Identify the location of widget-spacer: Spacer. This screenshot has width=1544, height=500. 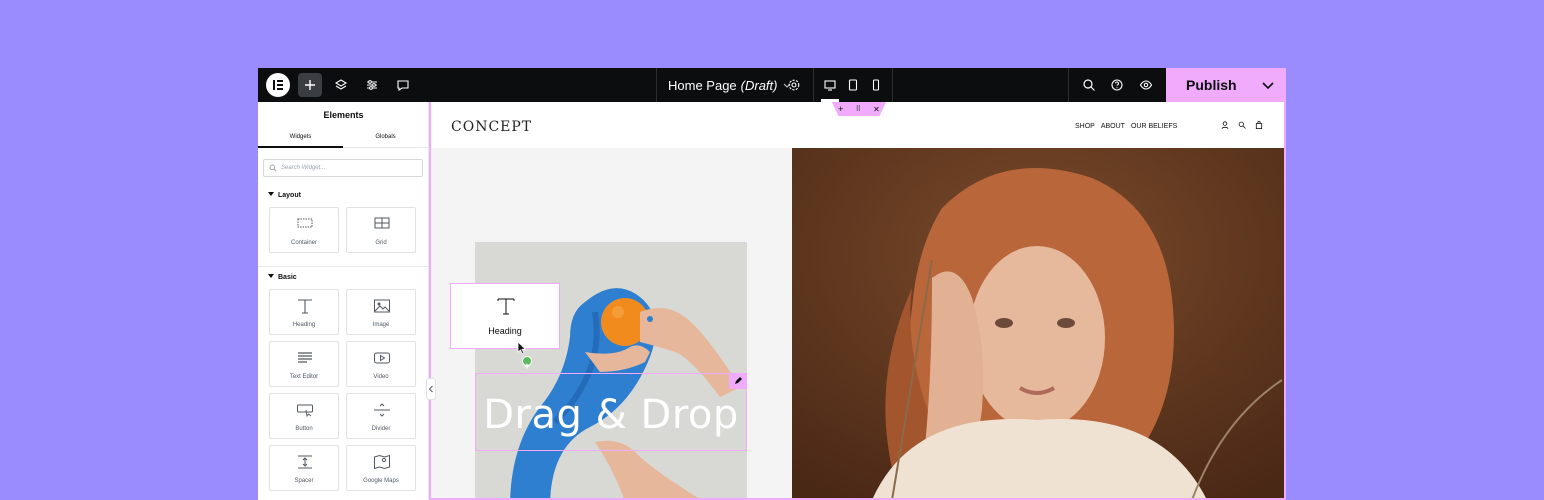
(304, 468).